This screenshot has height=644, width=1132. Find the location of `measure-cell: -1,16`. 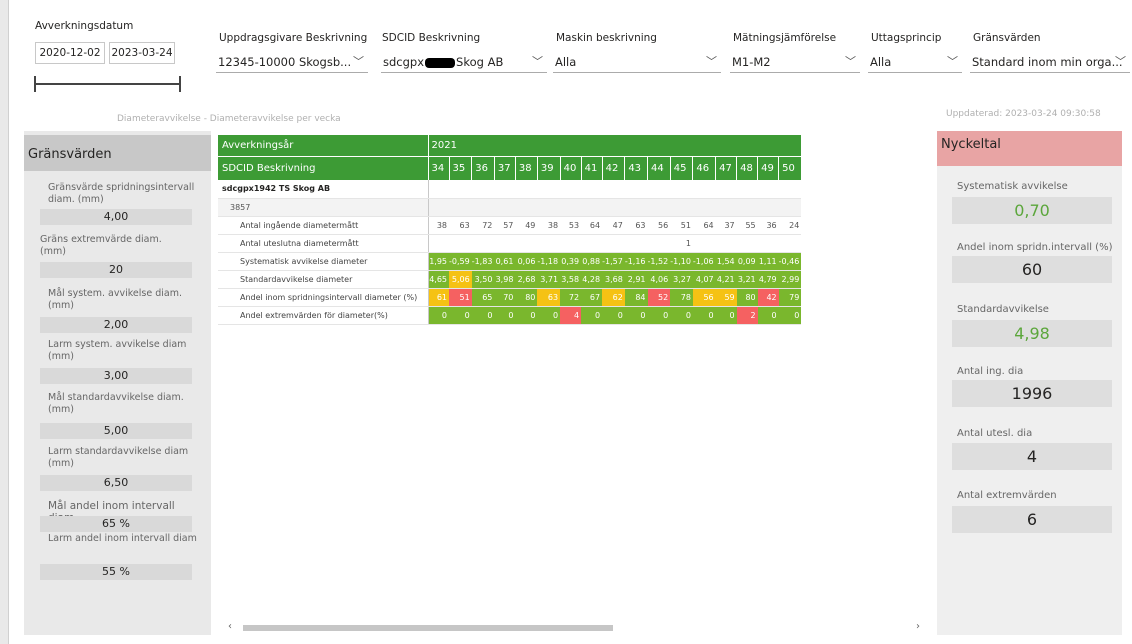

measure-cell: -1,16 is located at coordinates (636, 261).